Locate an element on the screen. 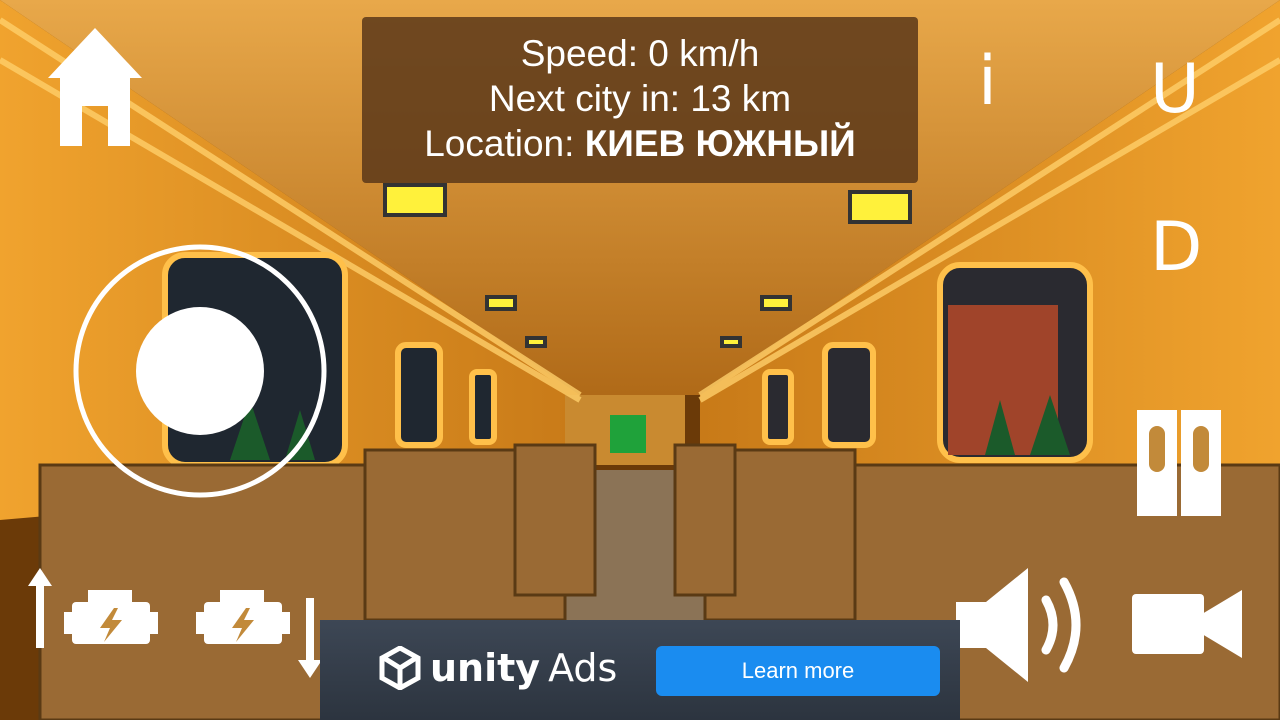 The width and height of the screenshot is (1280, 720). location-text: Location: КИЕВ ЮЖНЫЙ is located at coordinates (640, 143).